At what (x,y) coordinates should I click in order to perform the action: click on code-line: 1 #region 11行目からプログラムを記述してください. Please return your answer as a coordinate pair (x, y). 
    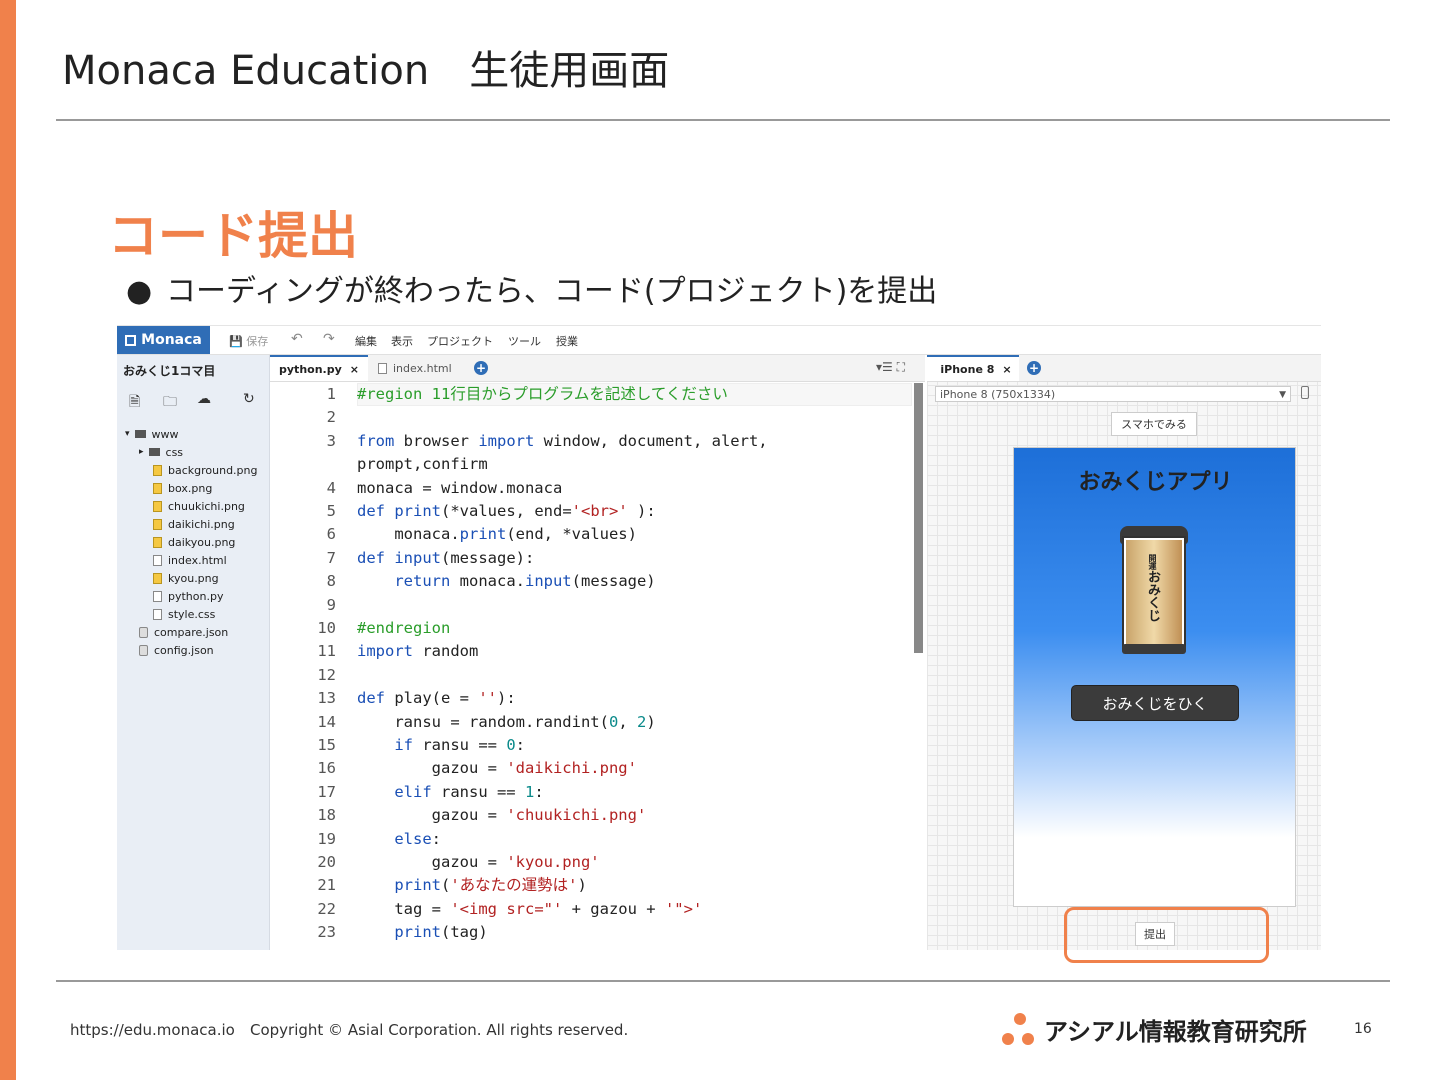
    Looking at the image, I should click on (590, 394).